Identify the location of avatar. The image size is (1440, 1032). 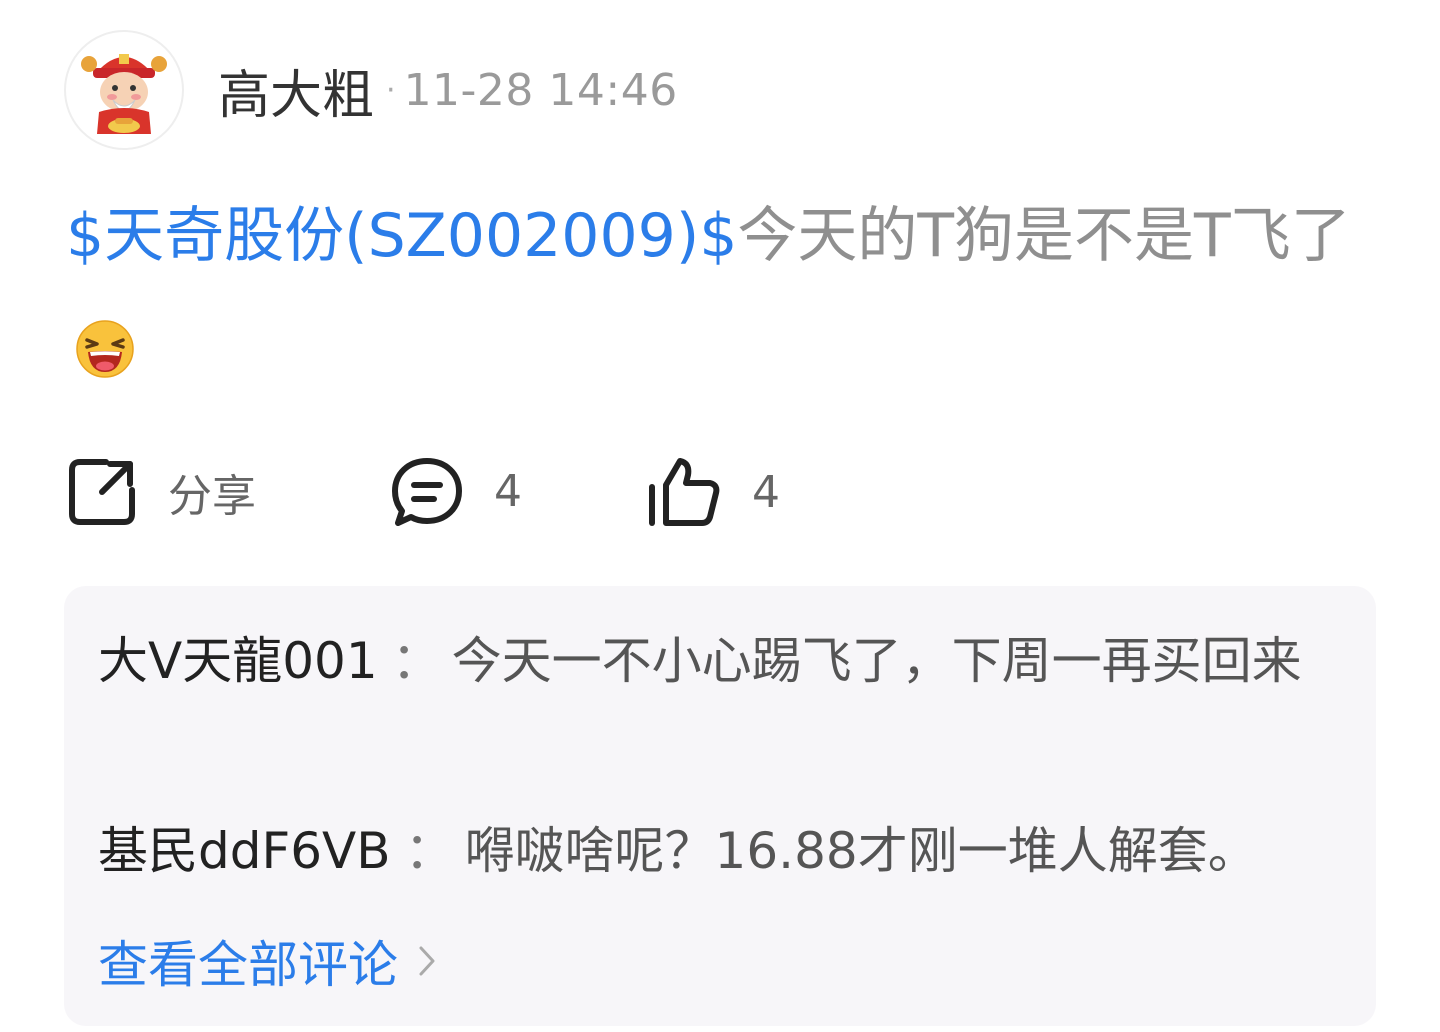
(124, 90).